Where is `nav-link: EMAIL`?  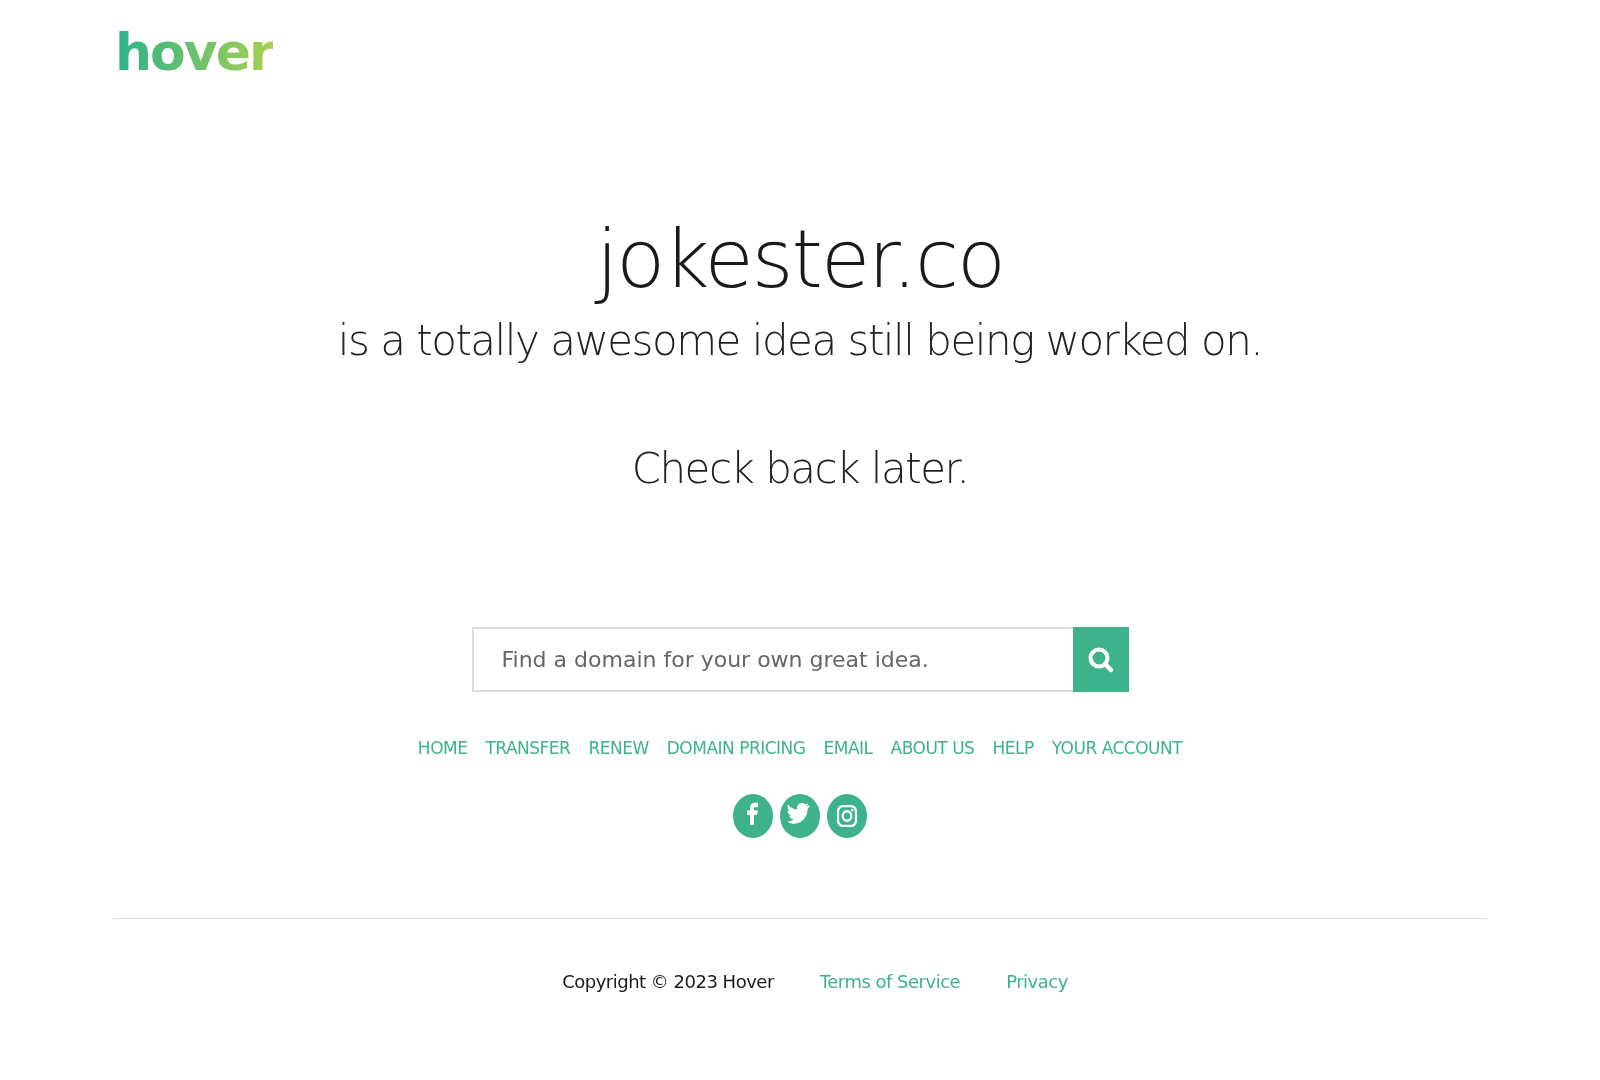
nav-link: EMAIL is located at coordinates (848, 748).